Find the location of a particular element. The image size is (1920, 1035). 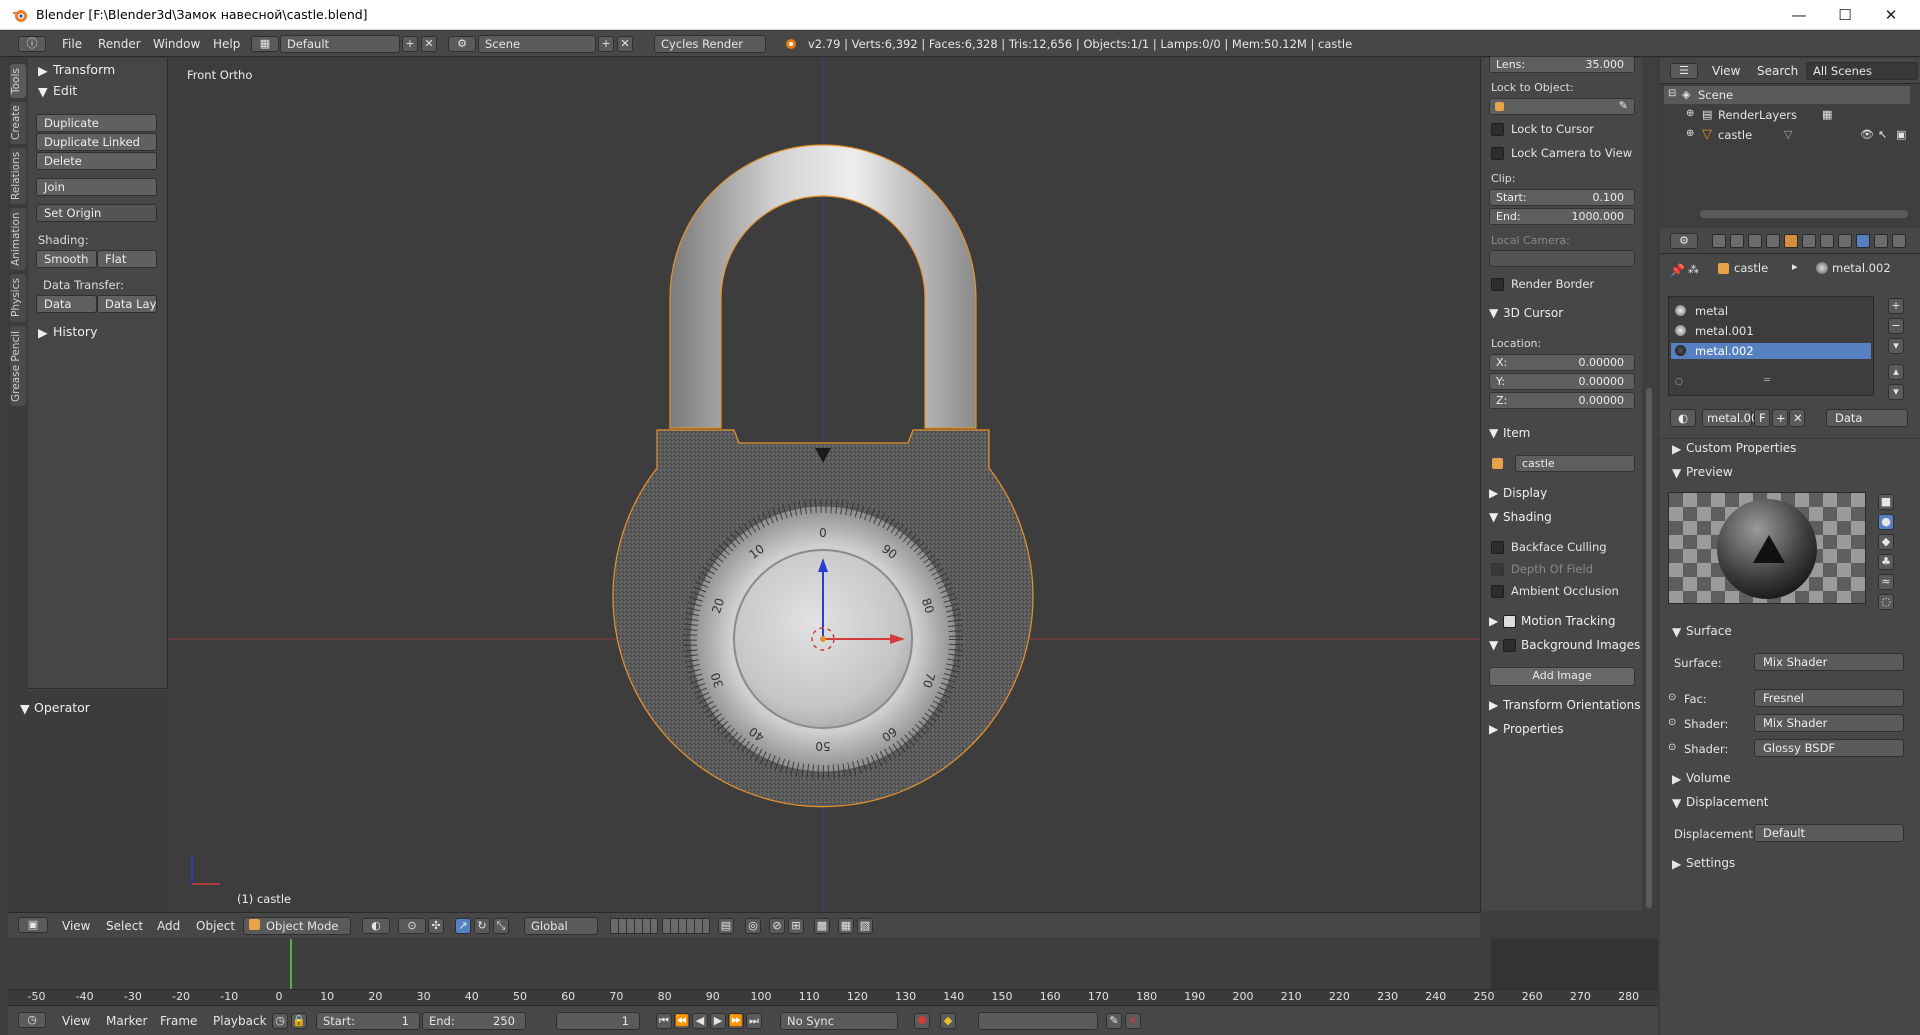

preview-flat-icon: ■ is located at coordinates (1886, 502).